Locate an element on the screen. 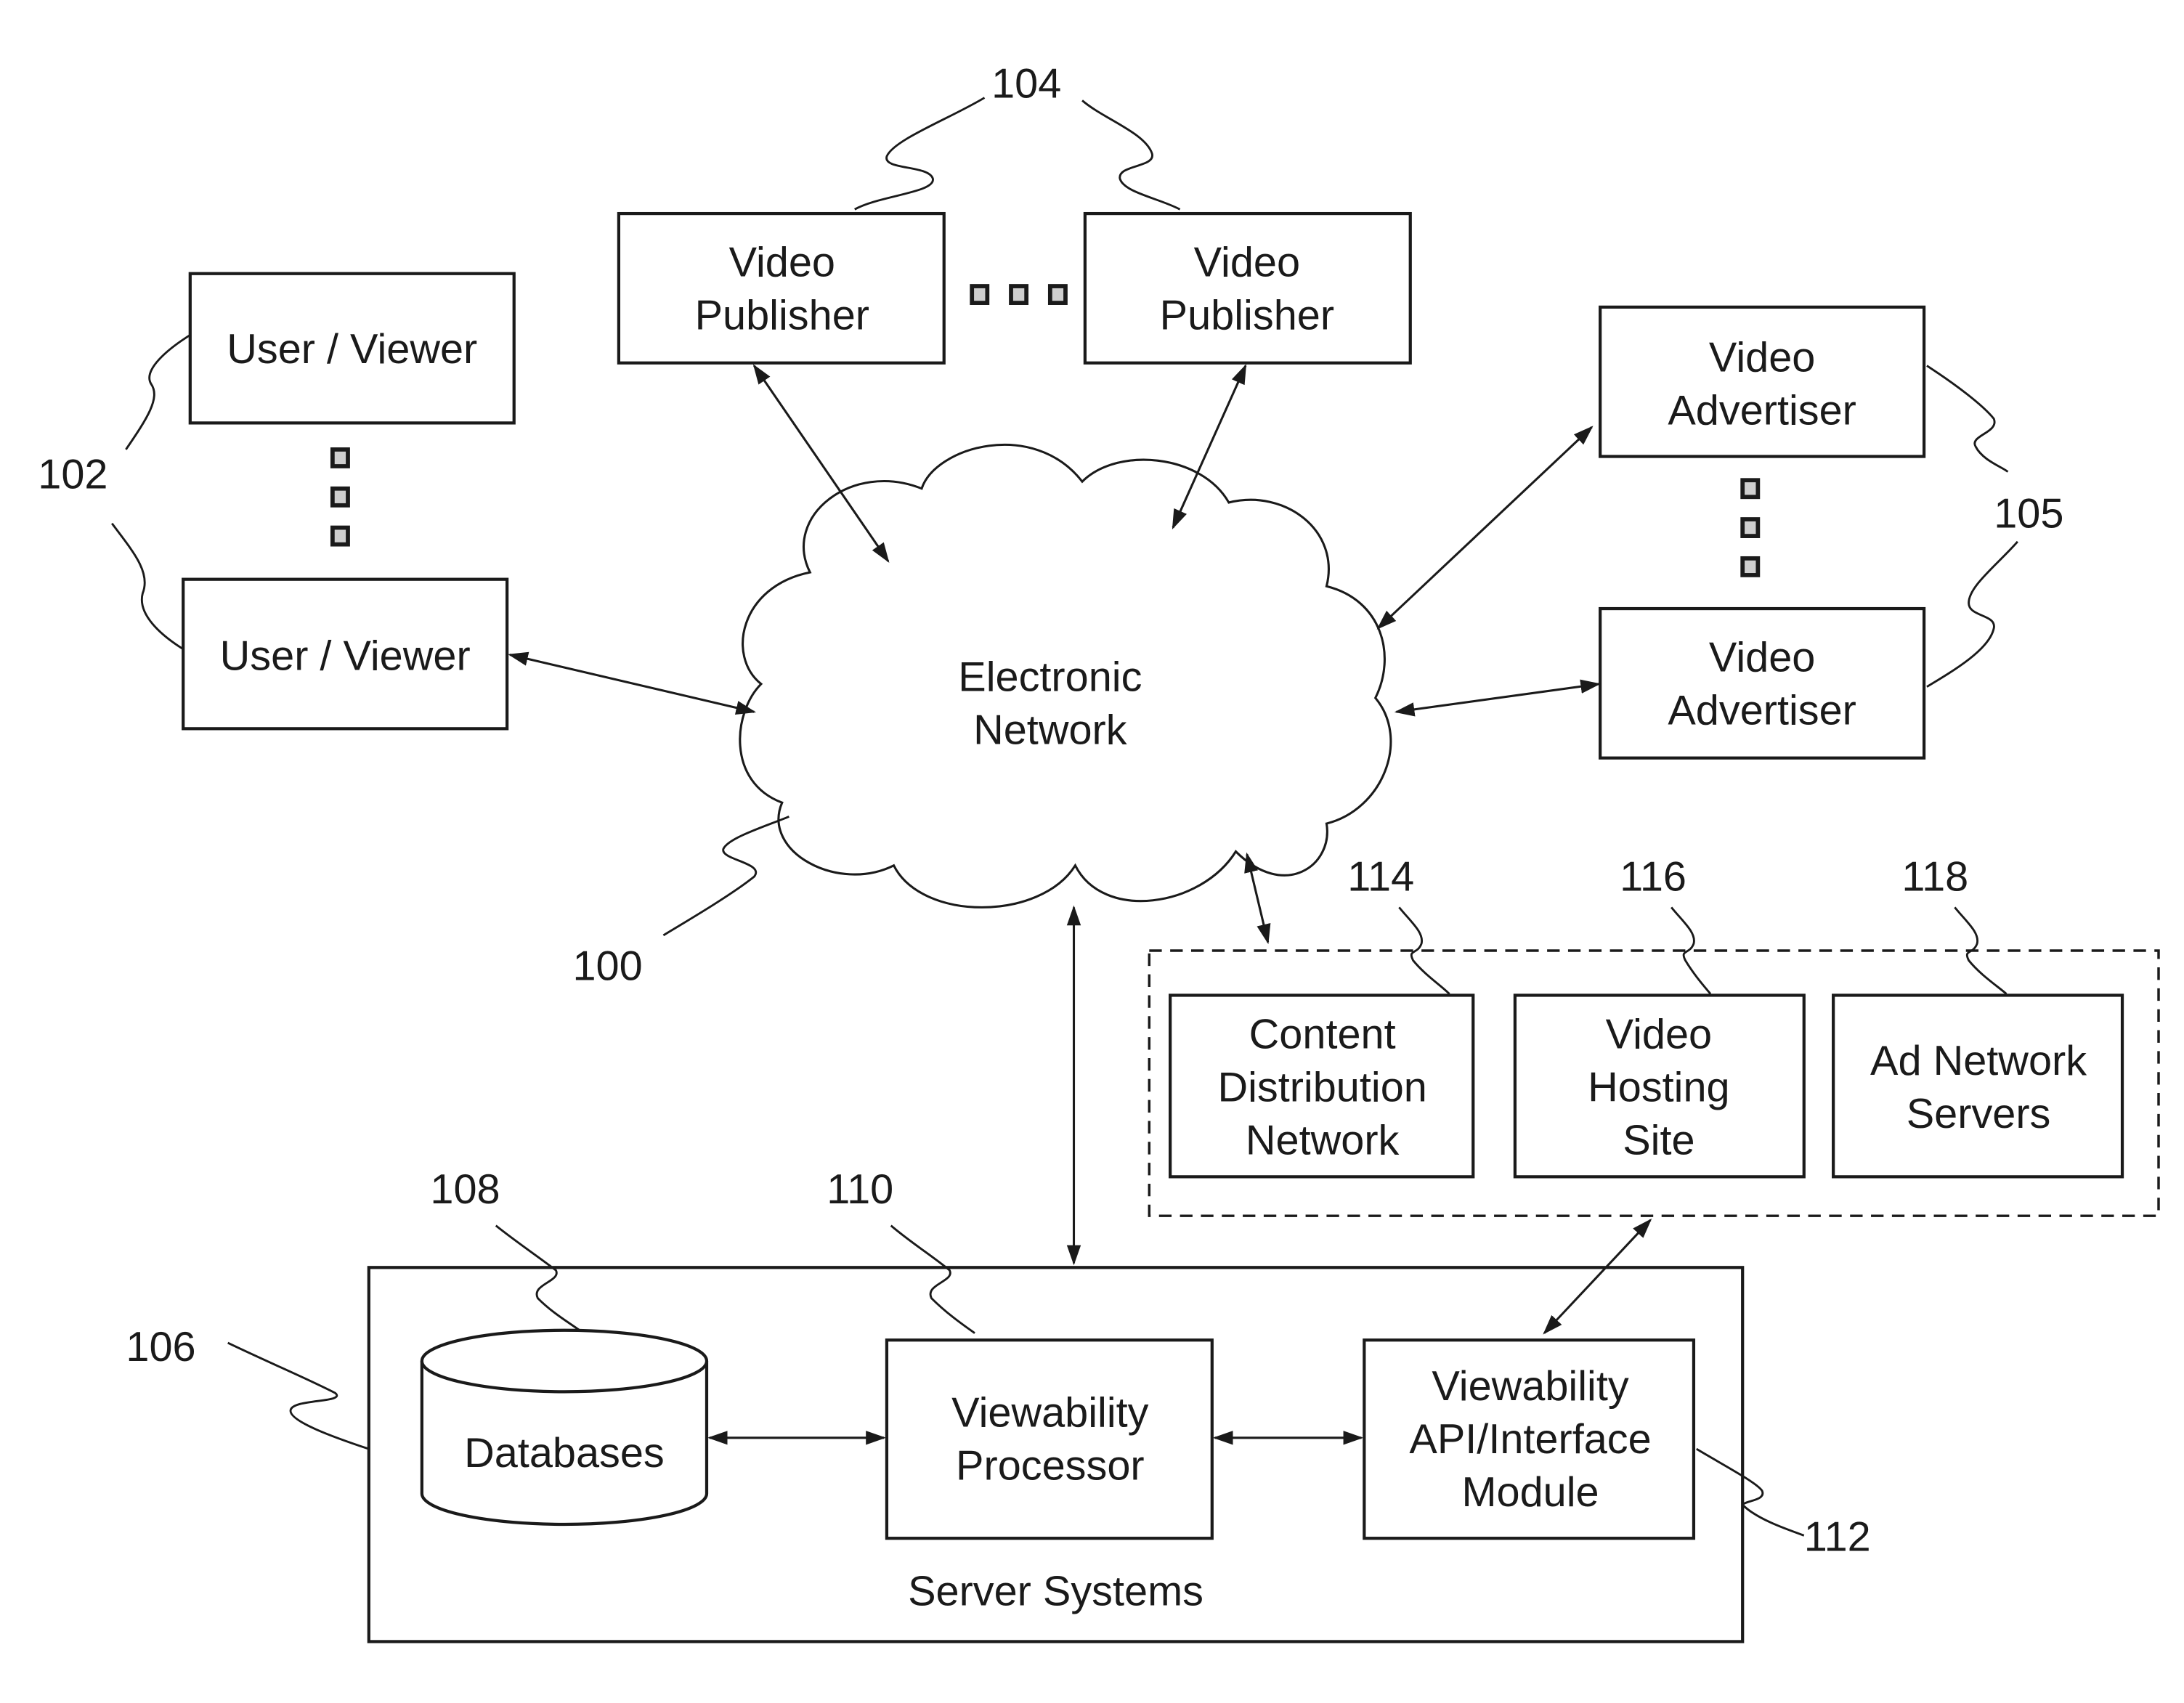 This screenshot has width=2184, height=1703. ref-102-leader-top is located at coordinates (158, 392).